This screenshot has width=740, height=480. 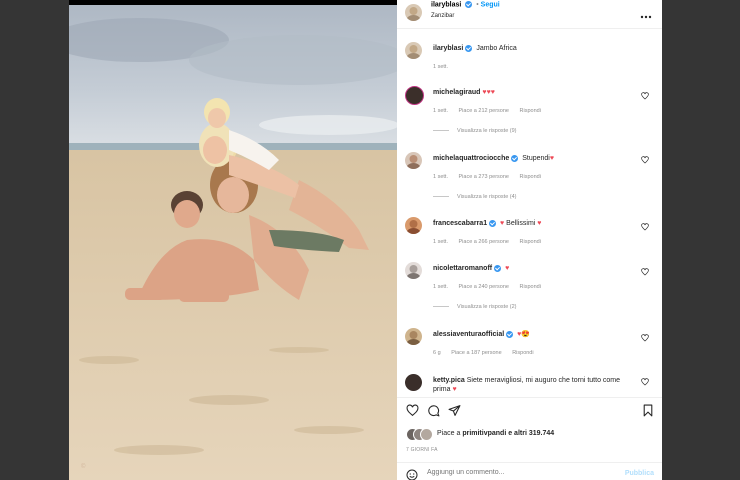 I want to click on more-horizontal-icon, so click(x=646, y=15).